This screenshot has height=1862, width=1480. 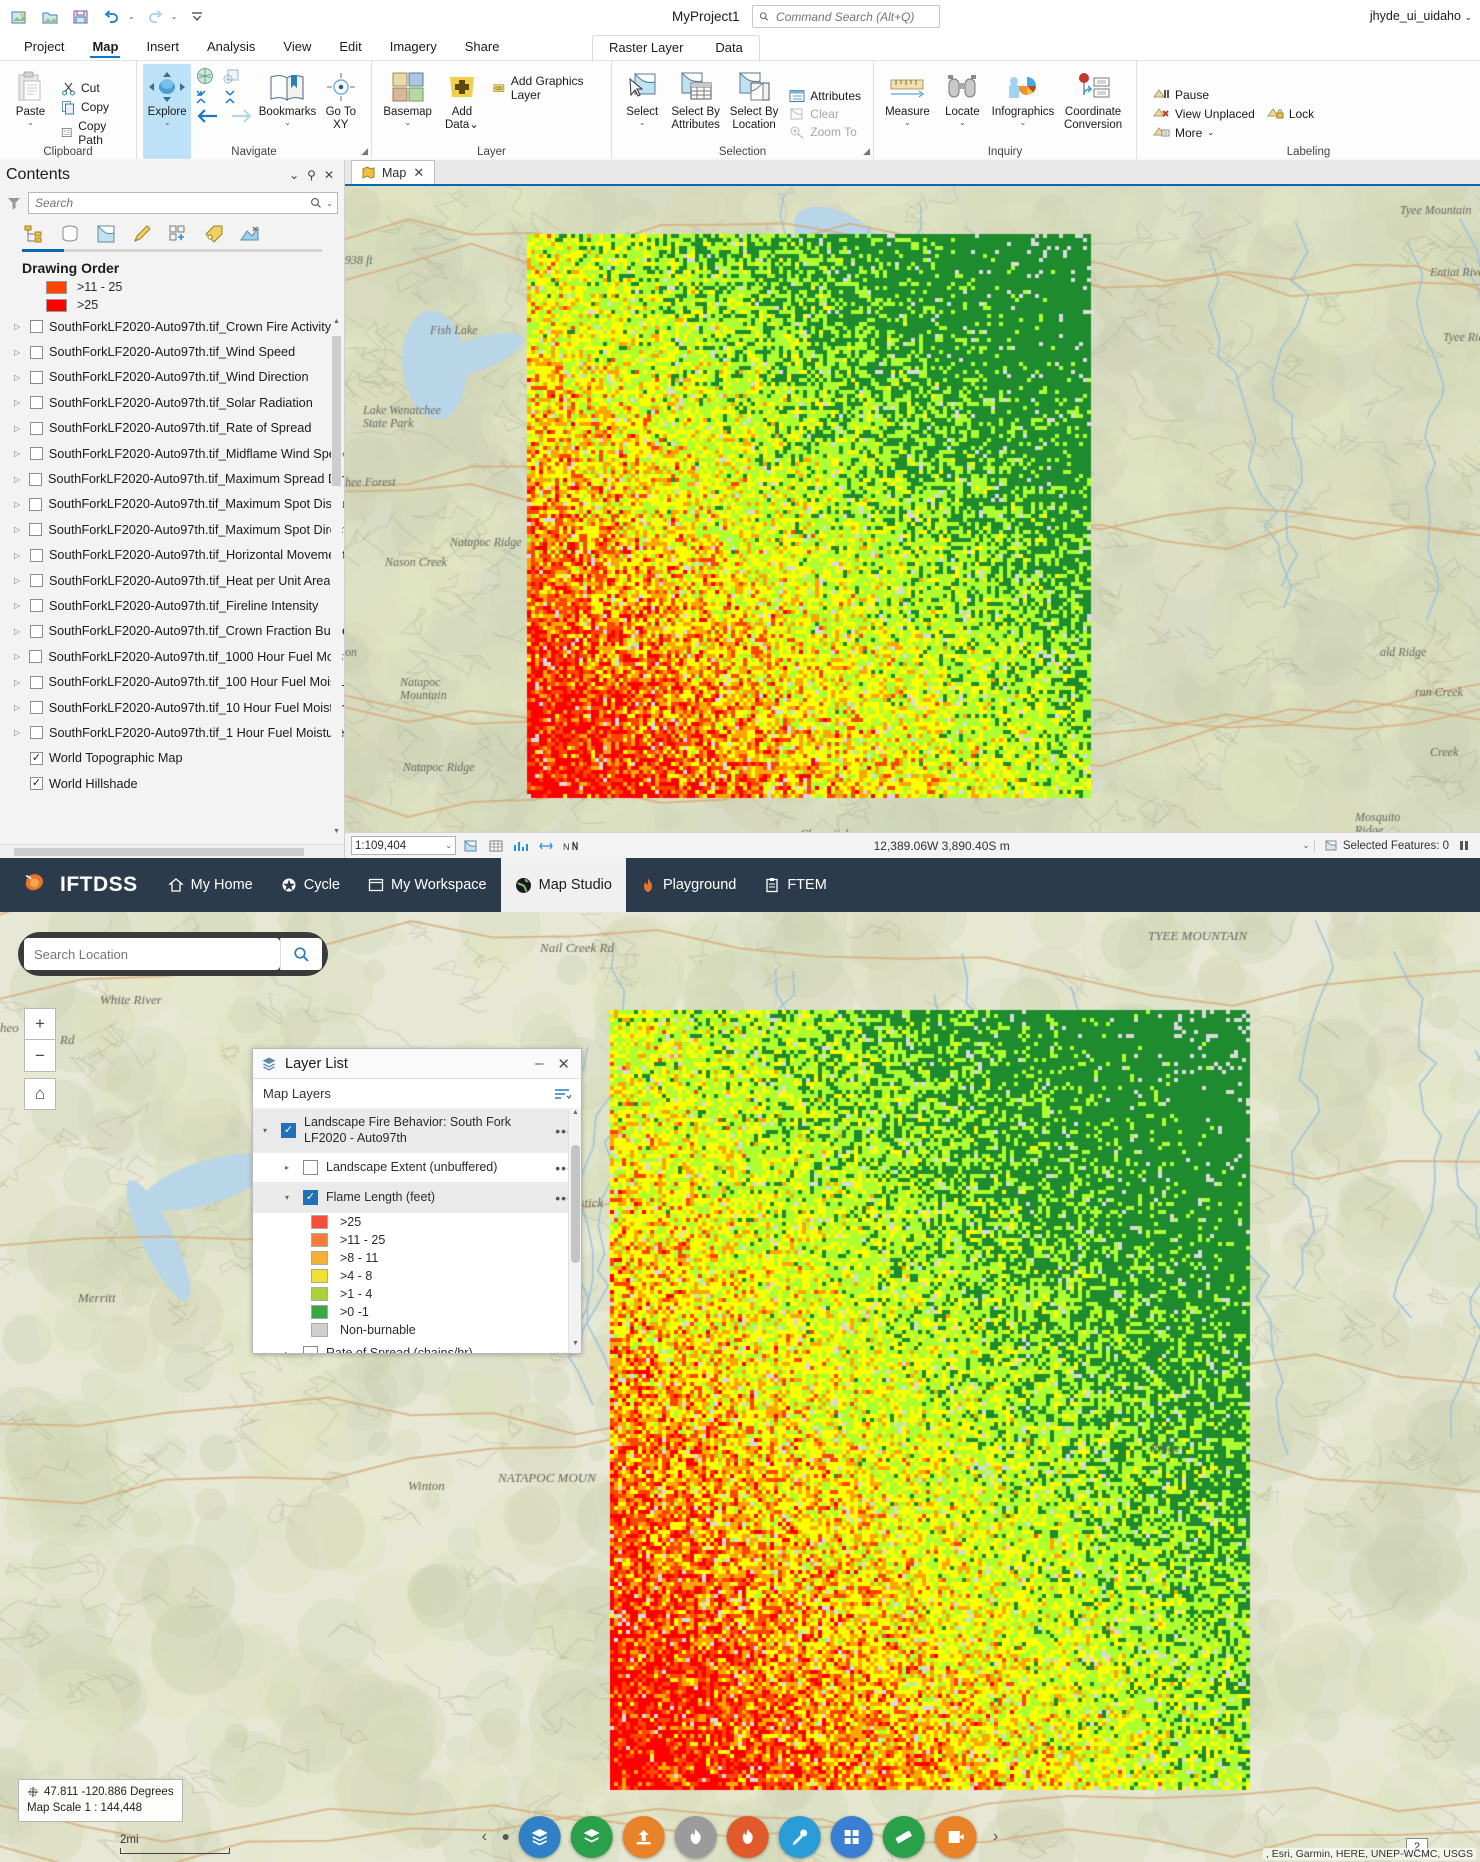 What do you see at coordinates (112, 17) in the screenshot?
I see `undo-icon` at bounding box center [112, 17].